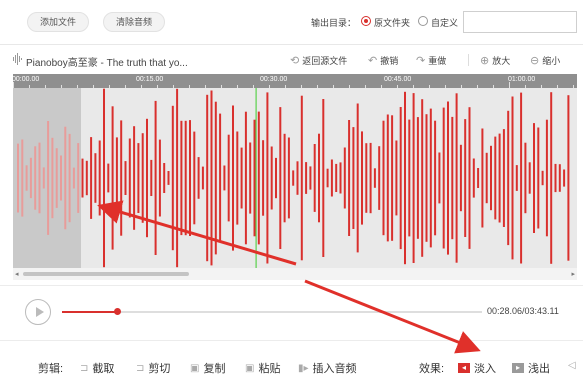  Describe the element at coordinates (389, 60) in the screenshot. I see `undo-label: 撤销` at that location.